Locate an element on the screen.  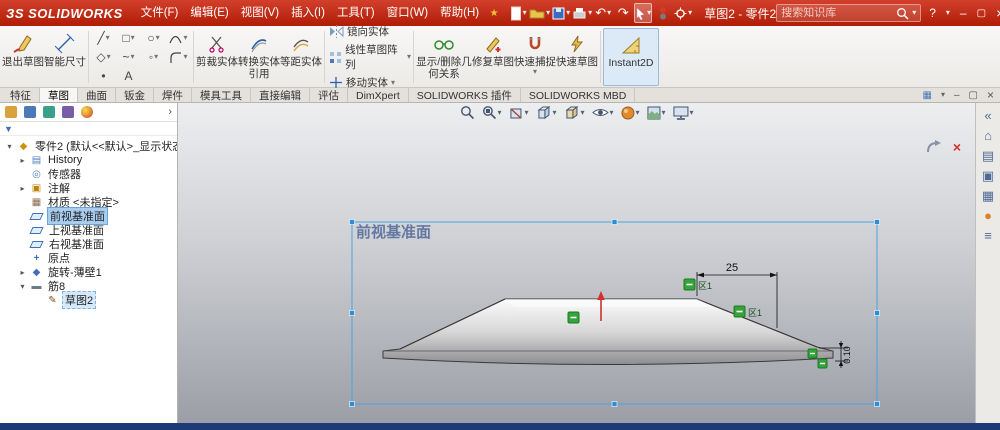
point-tool-button: • is located at coordinates (103, 76).